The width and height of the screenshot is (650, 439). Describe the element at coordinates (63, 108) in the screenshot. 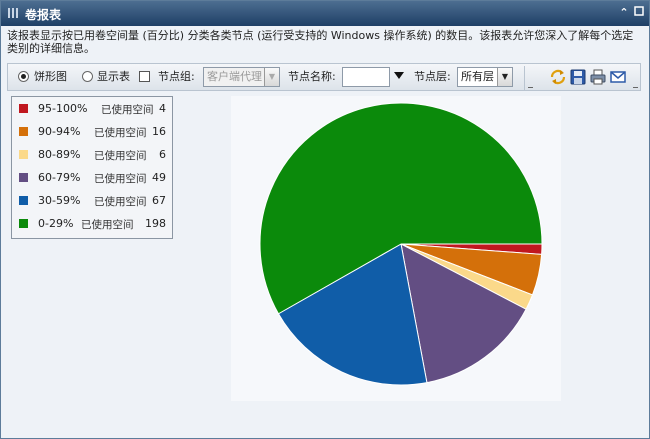

I see `legend-range: 95-100%` at that location.